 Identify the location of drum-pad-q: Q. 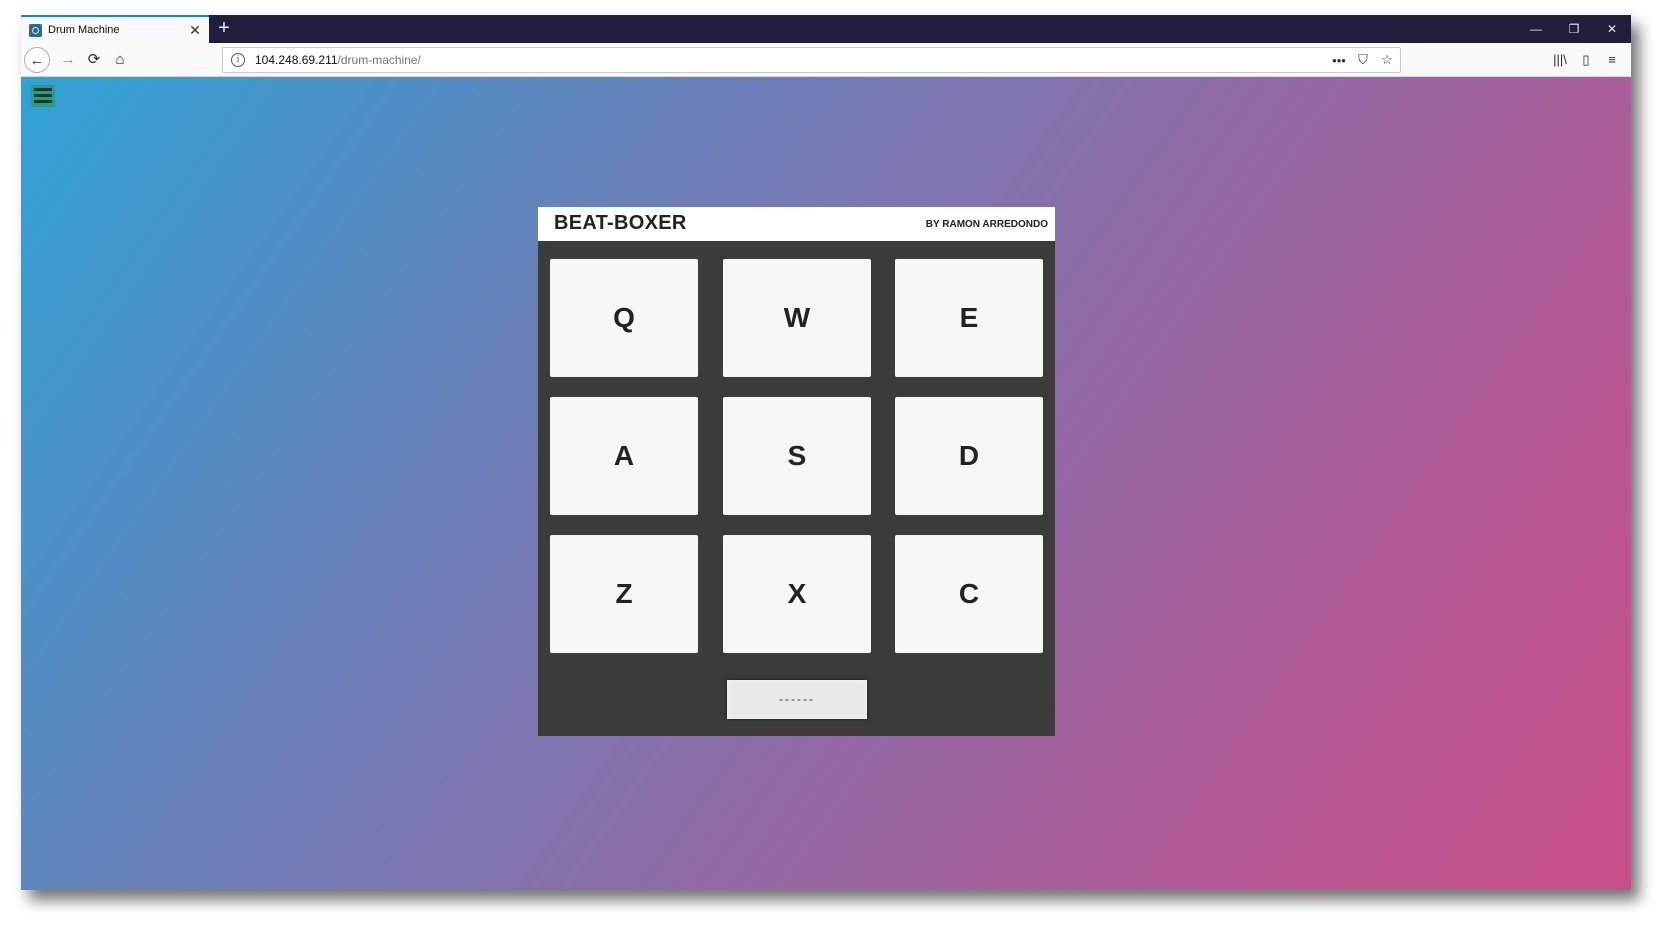
(624, 318).